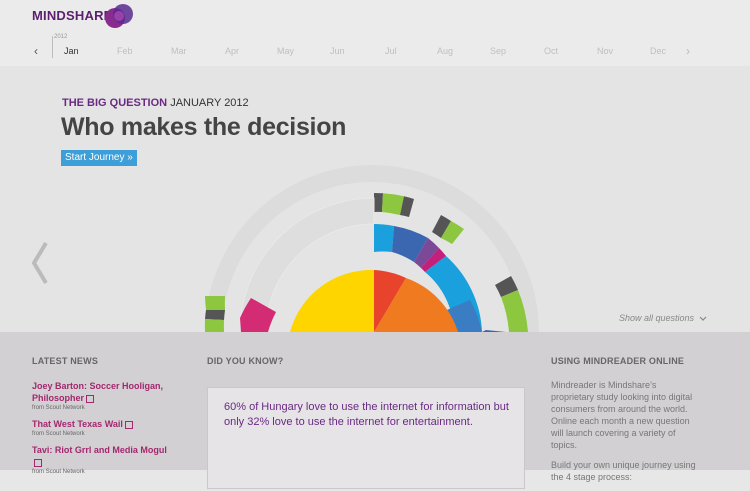 The width and height of the screenshot is (750, 491). What do you see at coordinates (115, 103) in the screenshot?
I see `big-question-label: THE BIG QUESTION` at bounding box center [115, 103].